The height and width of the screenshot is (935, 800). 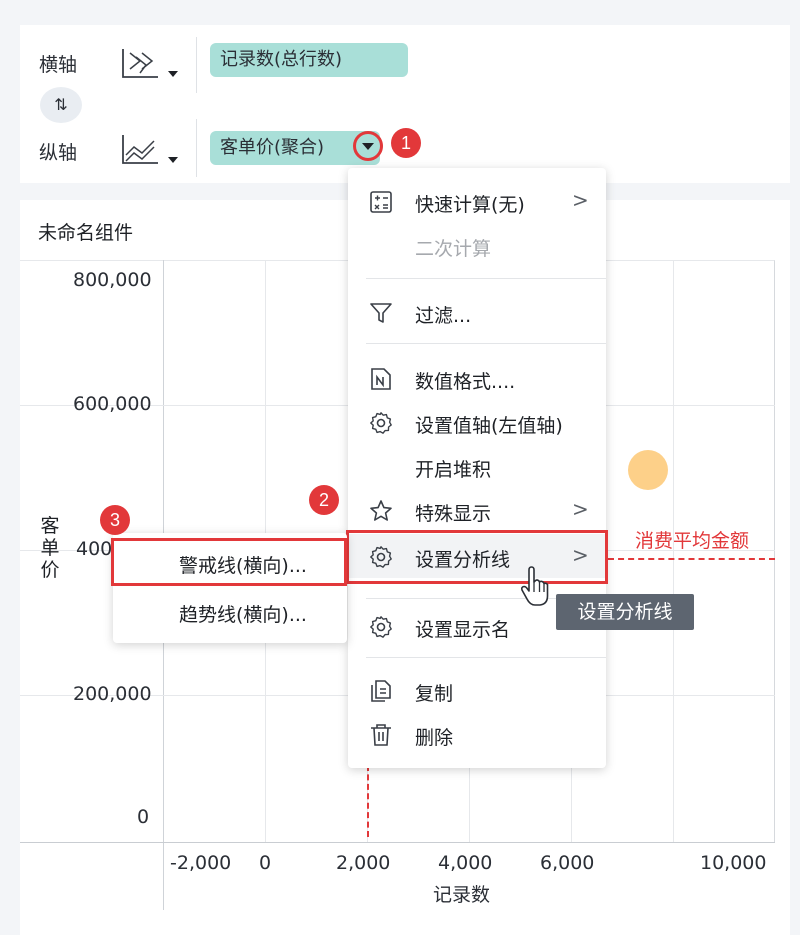 What do you see at coordinates (112, 280) in the screenshot?
I see `y-tick-label: 800,000` at bounding box center [112, 280].